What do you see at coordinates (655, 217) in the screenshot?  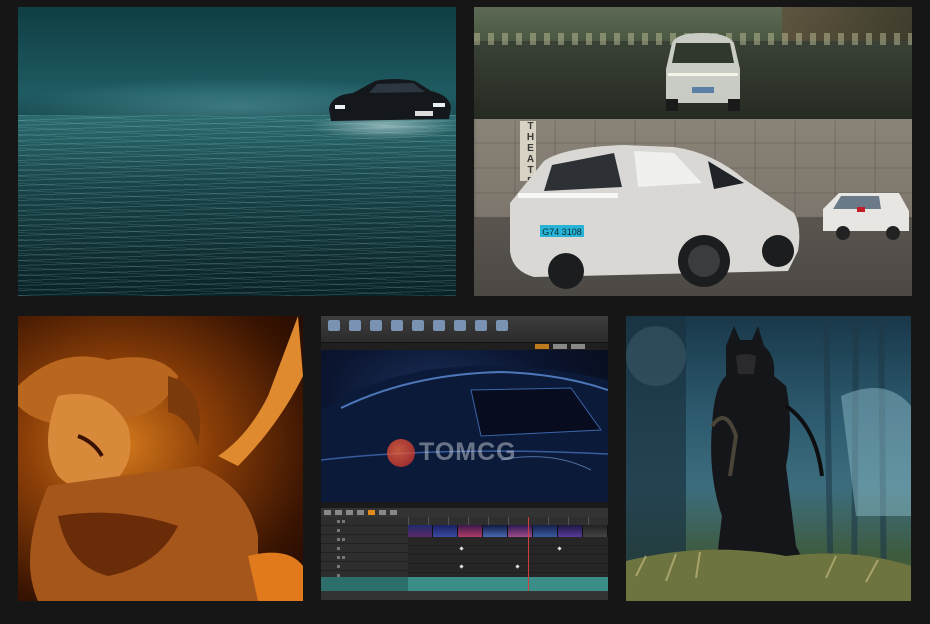 I see `ioniq-suv: G74 3108` at bounding box center [655, 217].